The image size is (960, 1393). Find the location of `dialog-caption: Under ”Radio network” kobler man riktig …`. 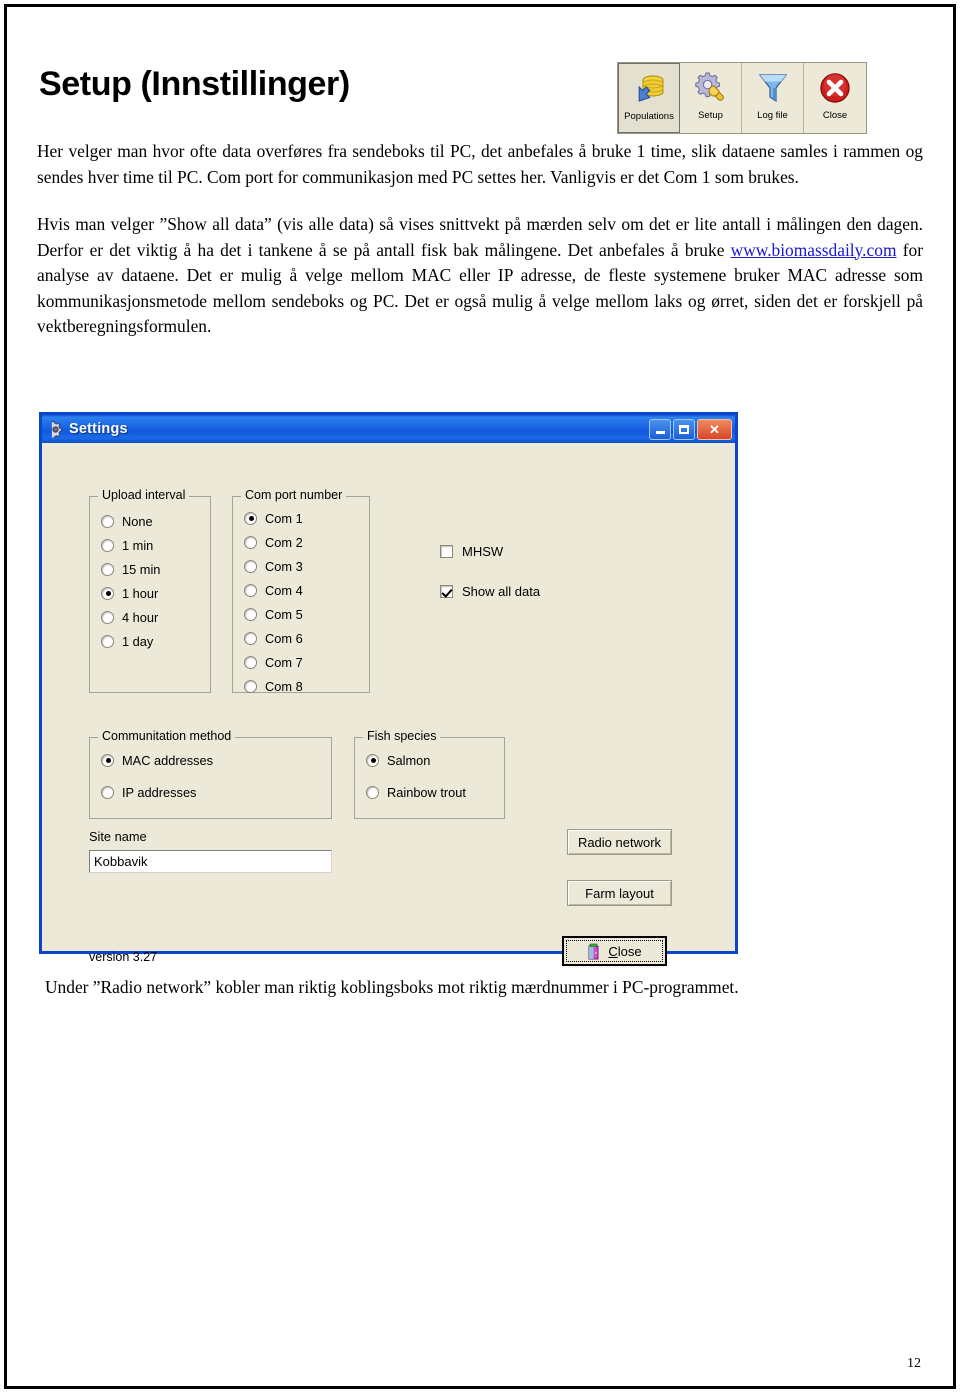

dialog-caption: Under ”Radio network” kobler man riktig … is located at coordinates (392, 987).